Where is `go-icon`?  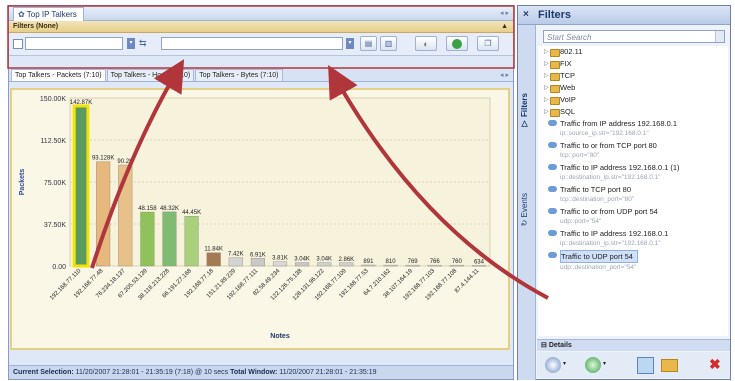 go-icon is located at coordinates (457, 43).